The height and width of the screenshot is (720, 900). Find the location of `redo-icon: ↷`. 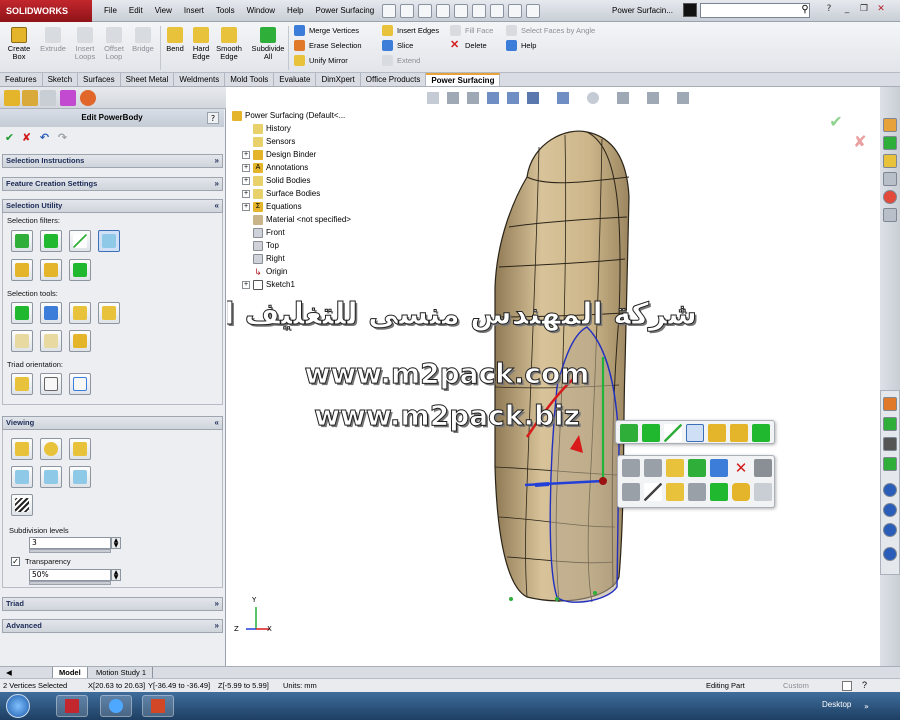

redo-icon: ↷ is located at coordinates (62, 137).